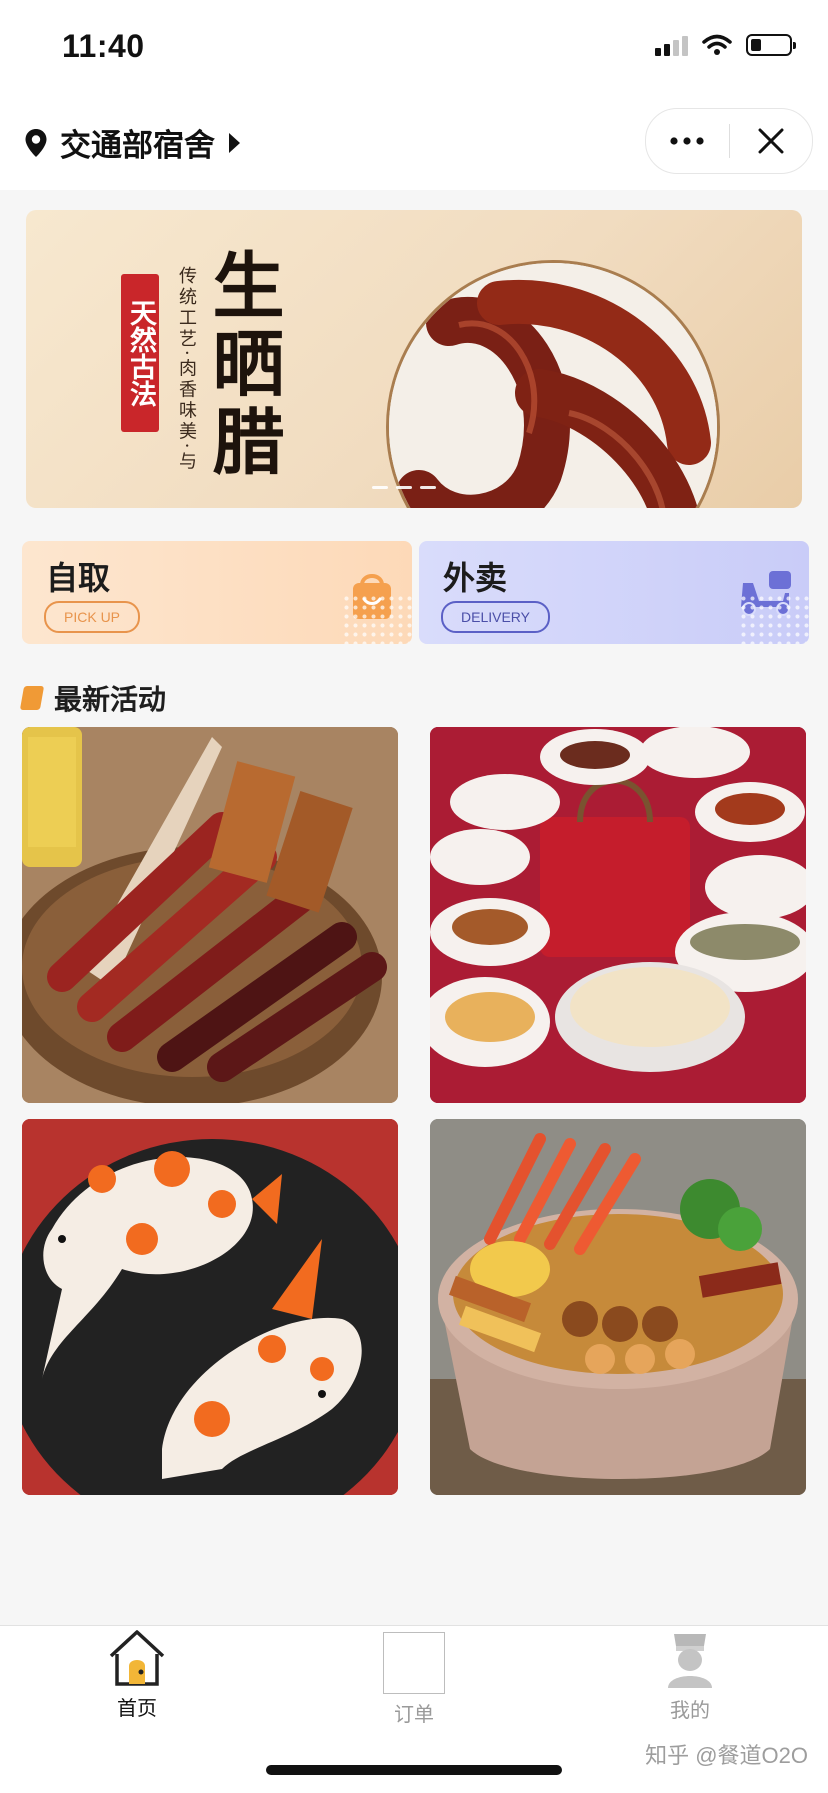  What do you see at coordinates (110, 699) in the screenshot?
I see `section-title: 最新活动` at bounding box center [110, 699].